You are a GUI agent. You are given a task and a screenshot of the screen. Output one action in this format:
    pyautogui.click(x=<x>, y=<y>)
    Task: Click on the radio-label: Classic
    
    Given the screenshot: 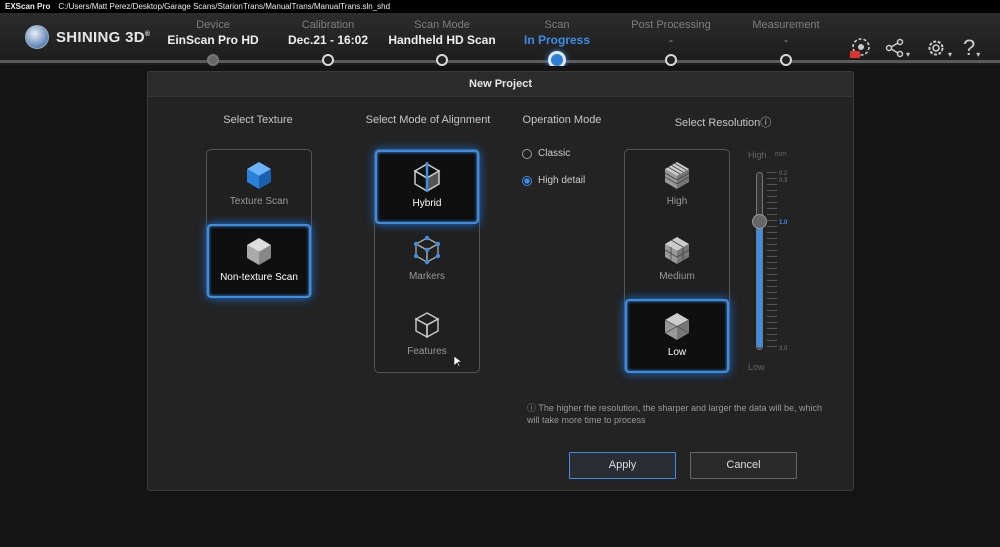 What is the action you would take?
    pyautogui.click(x=554, y=153)
    